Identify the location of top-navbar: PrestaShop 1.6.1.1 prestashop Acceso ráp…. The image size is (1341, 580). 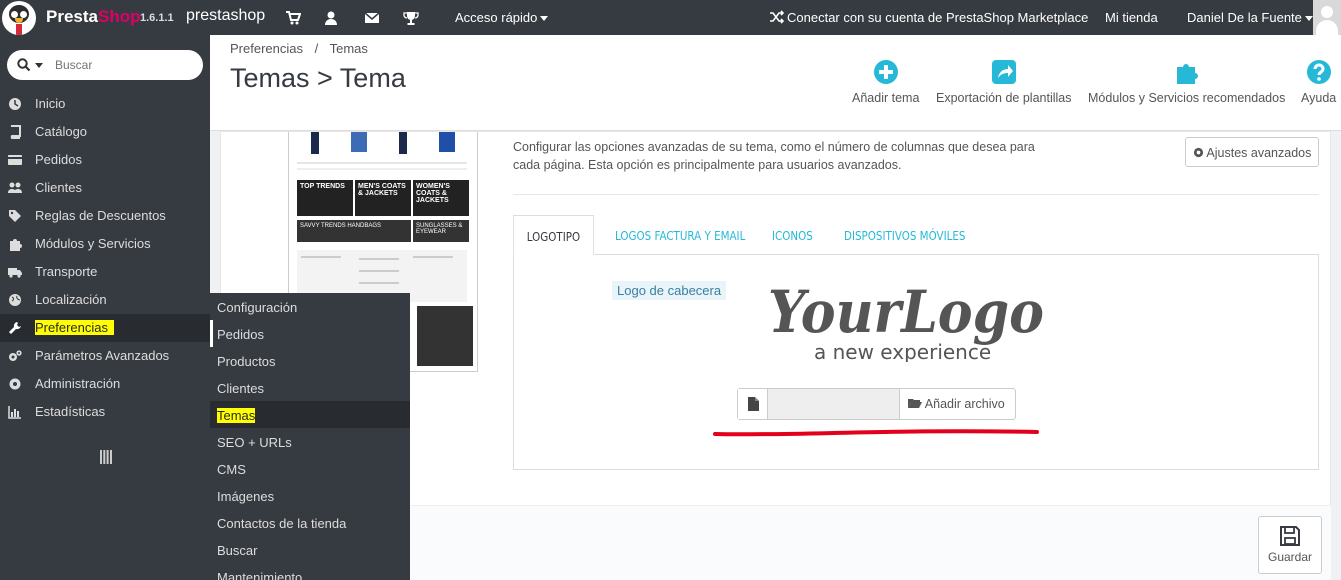
(670, 17).